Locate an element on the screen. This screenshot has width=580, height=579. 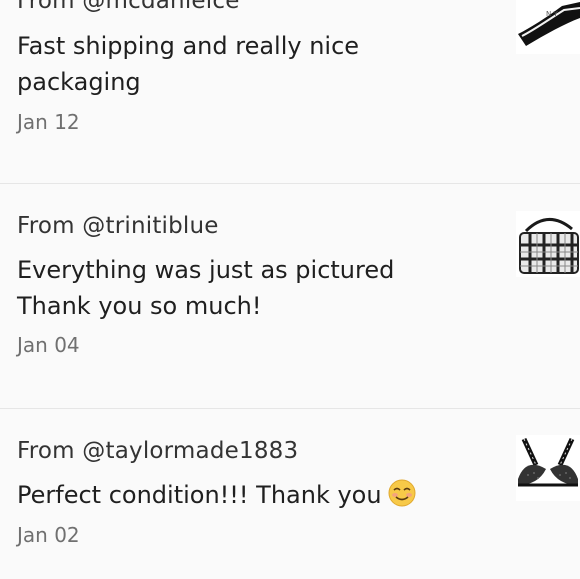
review-message: Perfect condition!!! Thank you is located at coordinates (252, 495).